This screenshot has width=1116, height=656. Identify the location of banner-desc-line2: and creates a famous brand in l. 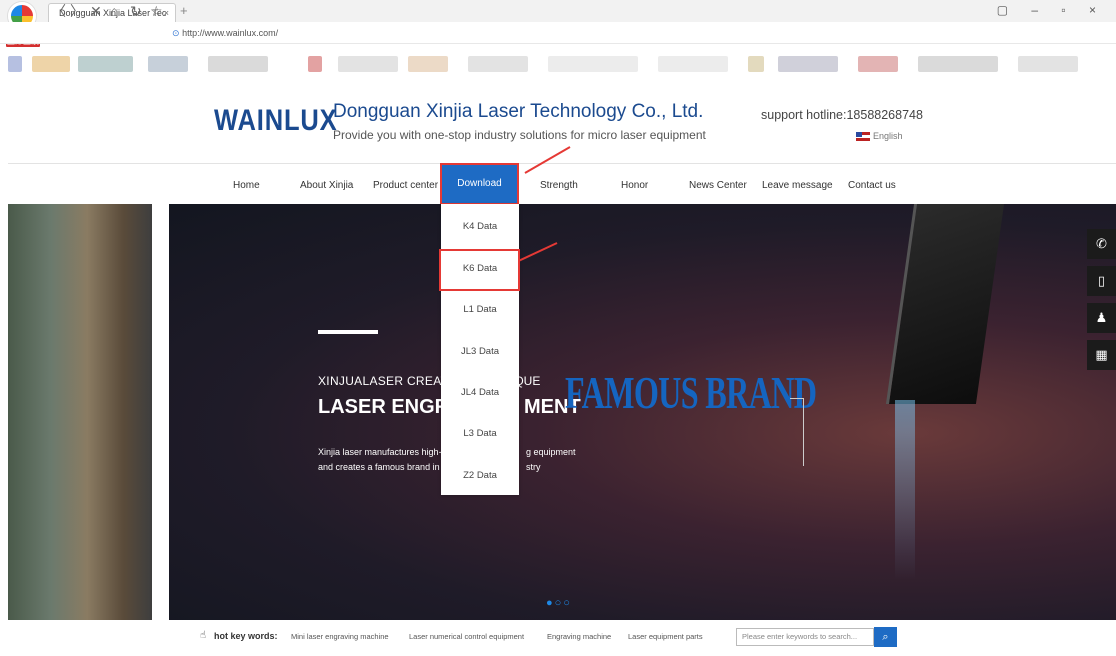
(381, 467).